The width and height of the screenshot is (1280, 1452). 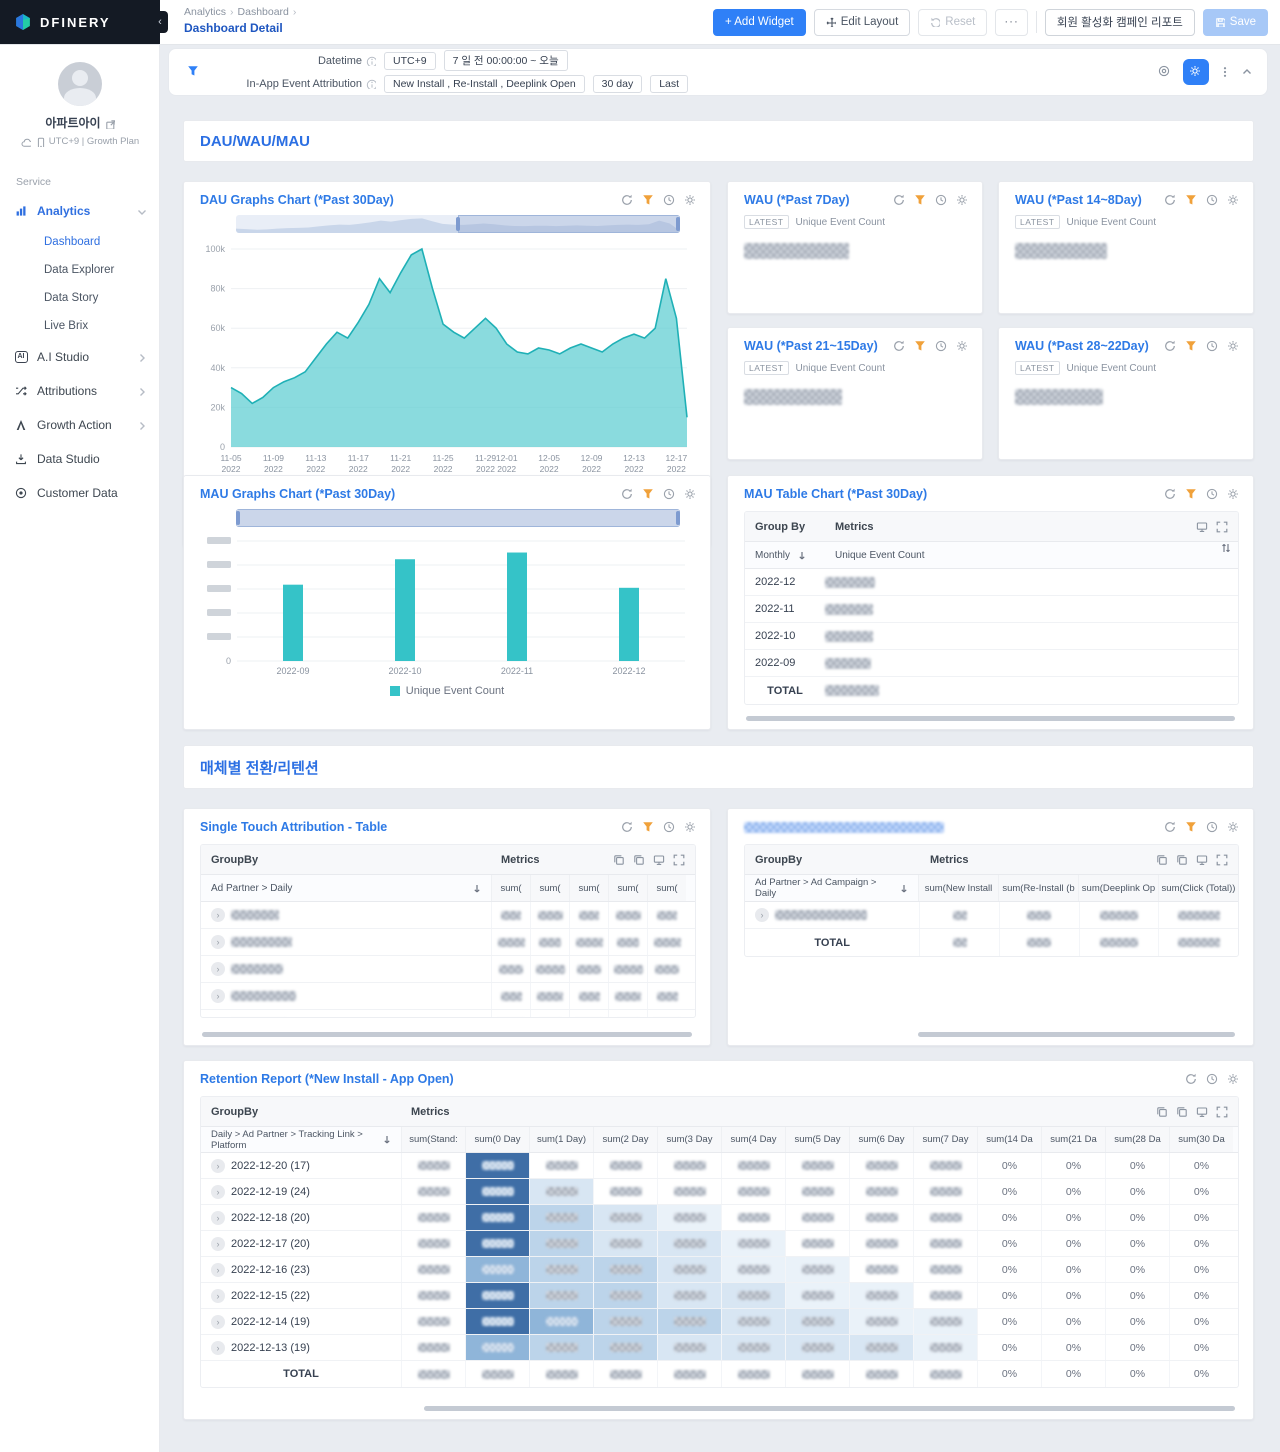 What do you see at coordinates (80, 391) in the screenshot?
I see `sidebar-item-attributions: Attributions` at bounding box center [80, 391].